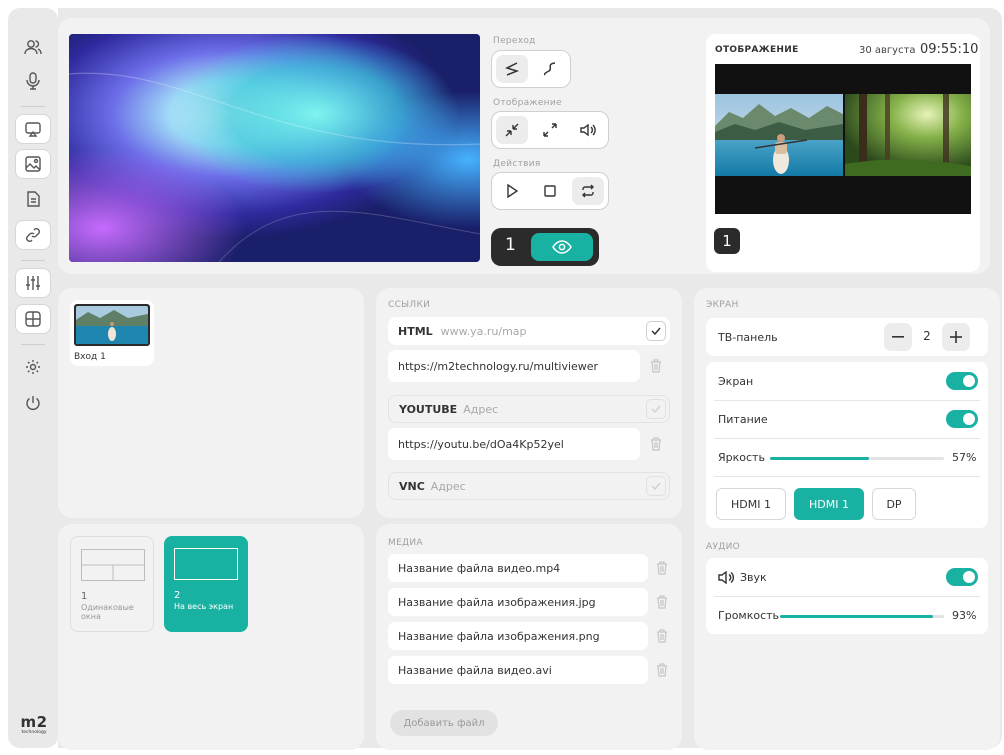 The image size is (1004, 755). I want to click on repeat-icon, so click(588, 191).